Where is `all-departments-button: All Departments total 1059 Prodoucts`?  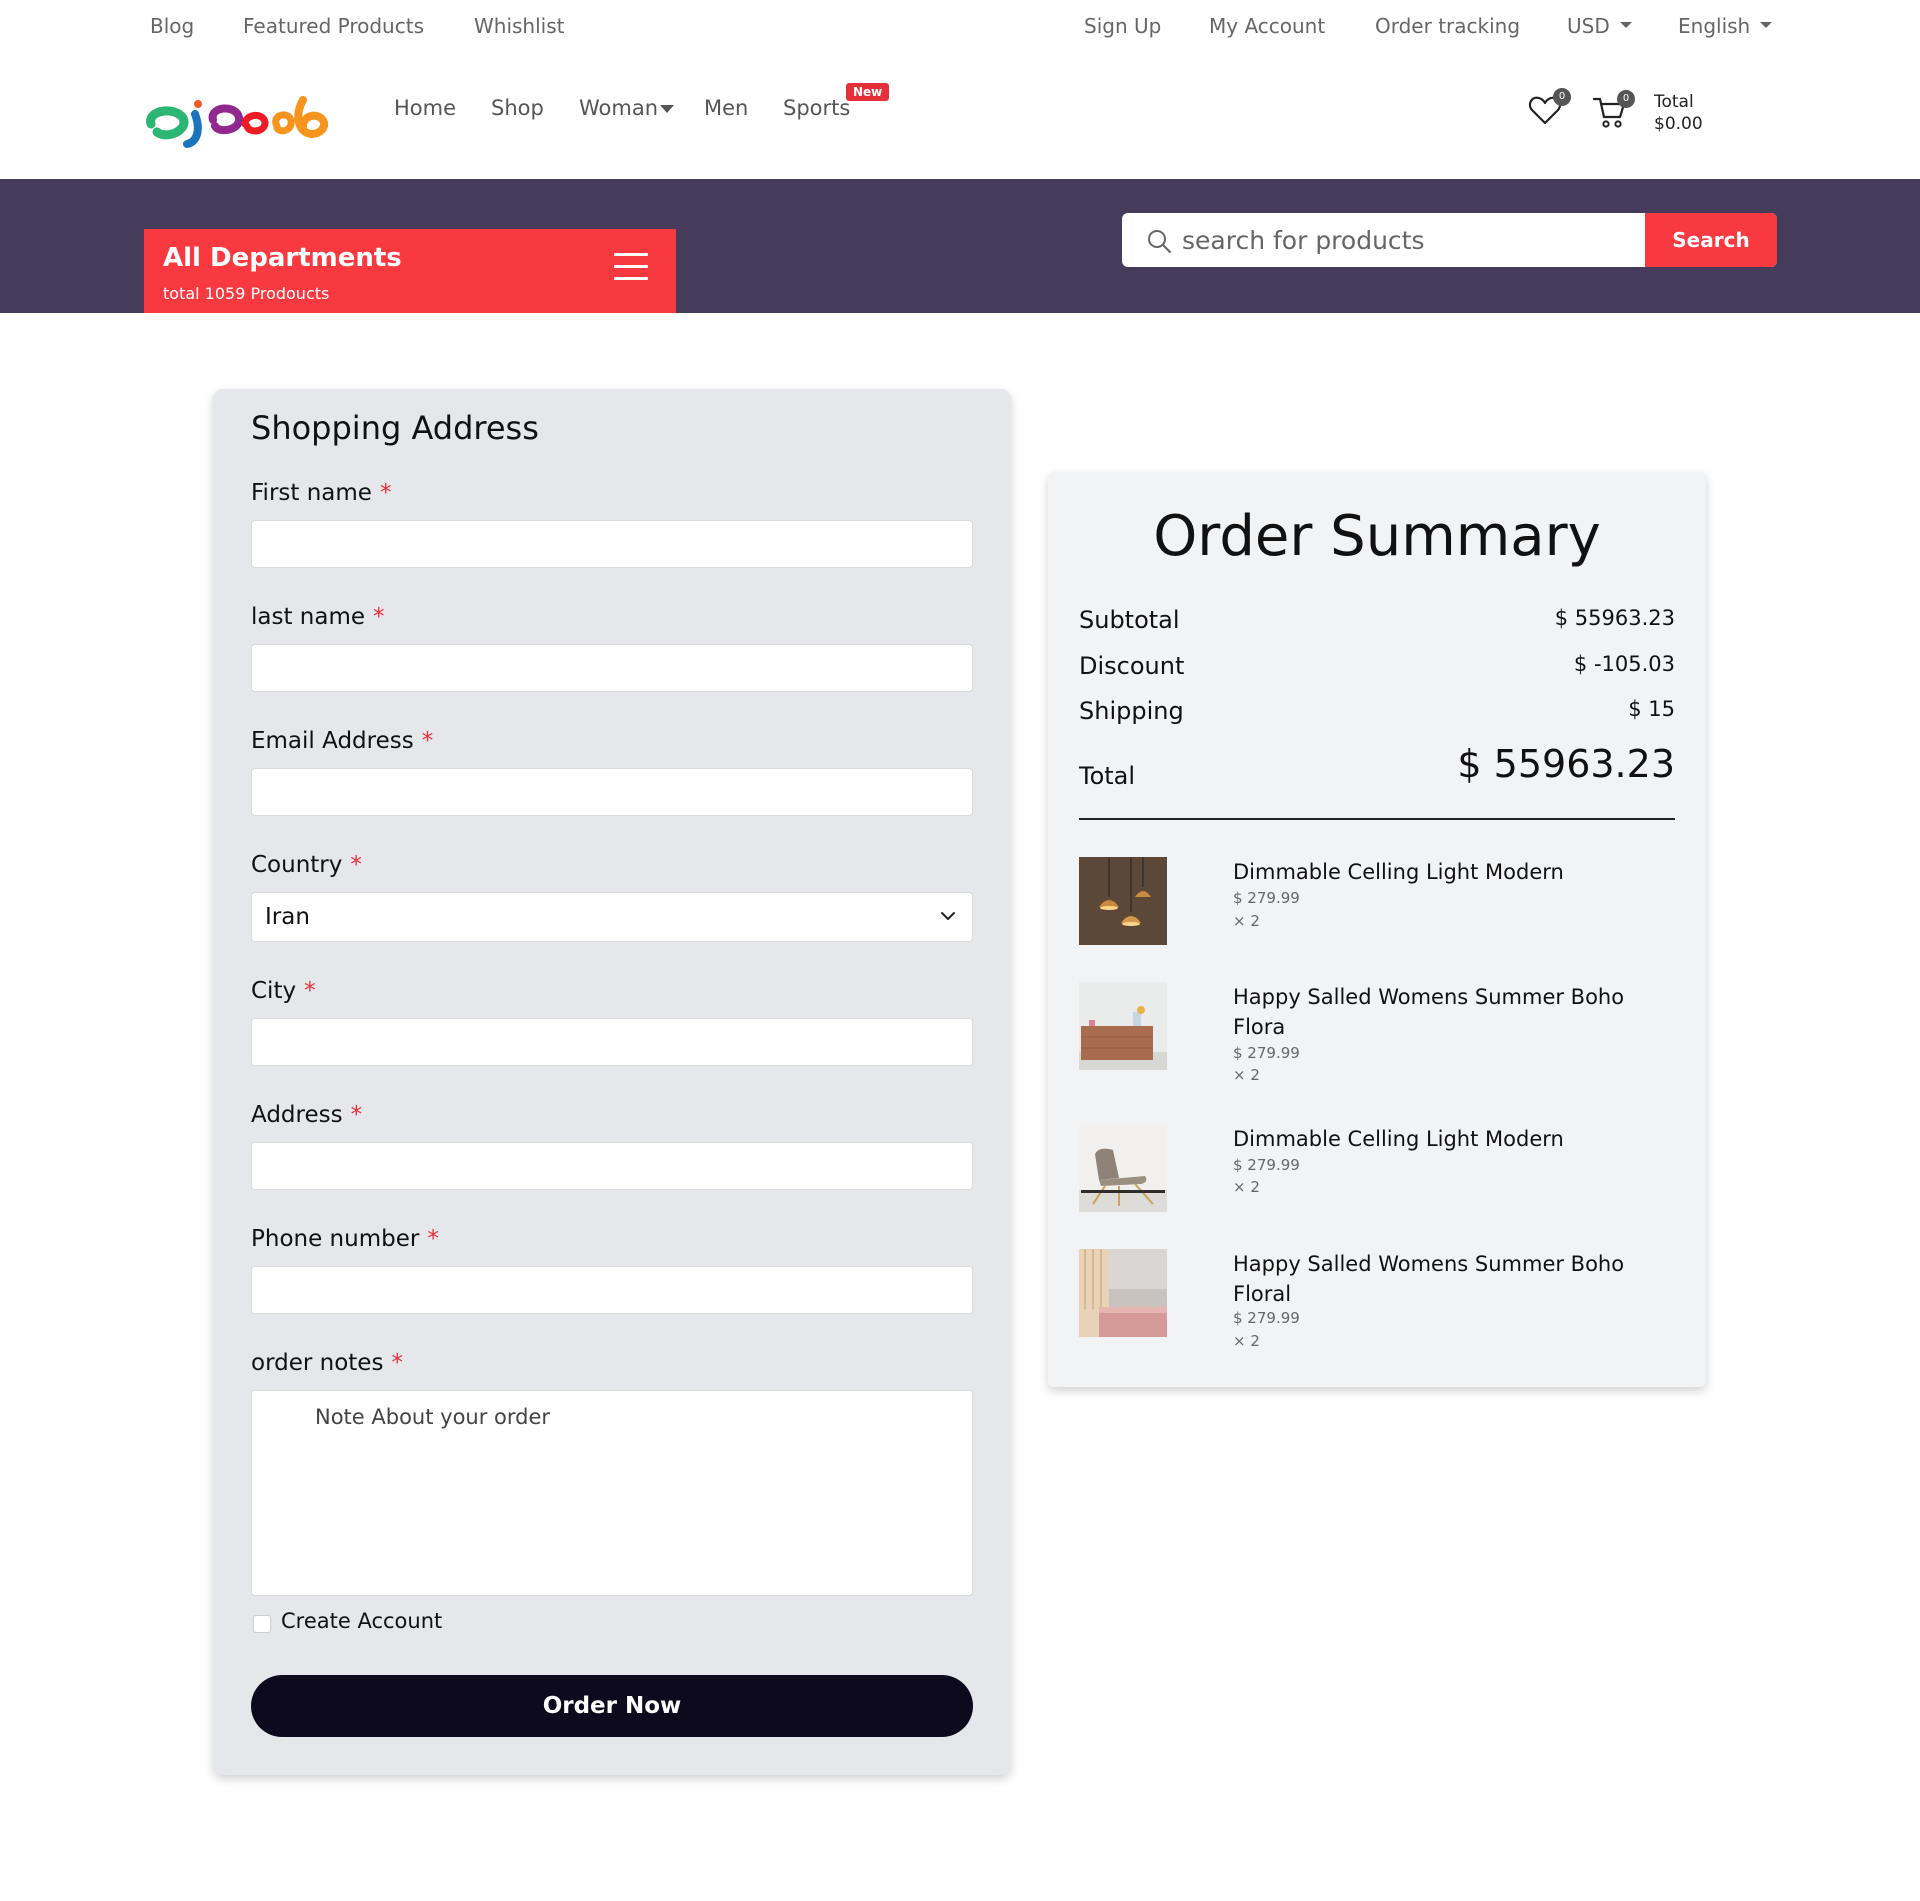
all-departments-button: All Departments total 1059 Prodoucts is located at coordinates (410, 271).